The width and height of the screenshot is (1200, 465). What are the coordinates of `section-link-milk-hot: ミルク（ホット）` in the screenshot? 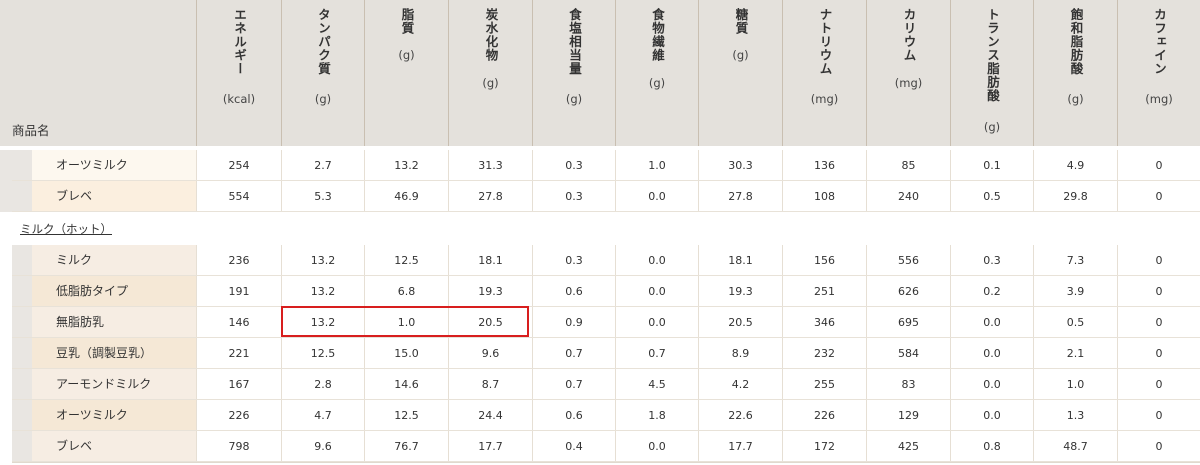 It's located at (66, 229).